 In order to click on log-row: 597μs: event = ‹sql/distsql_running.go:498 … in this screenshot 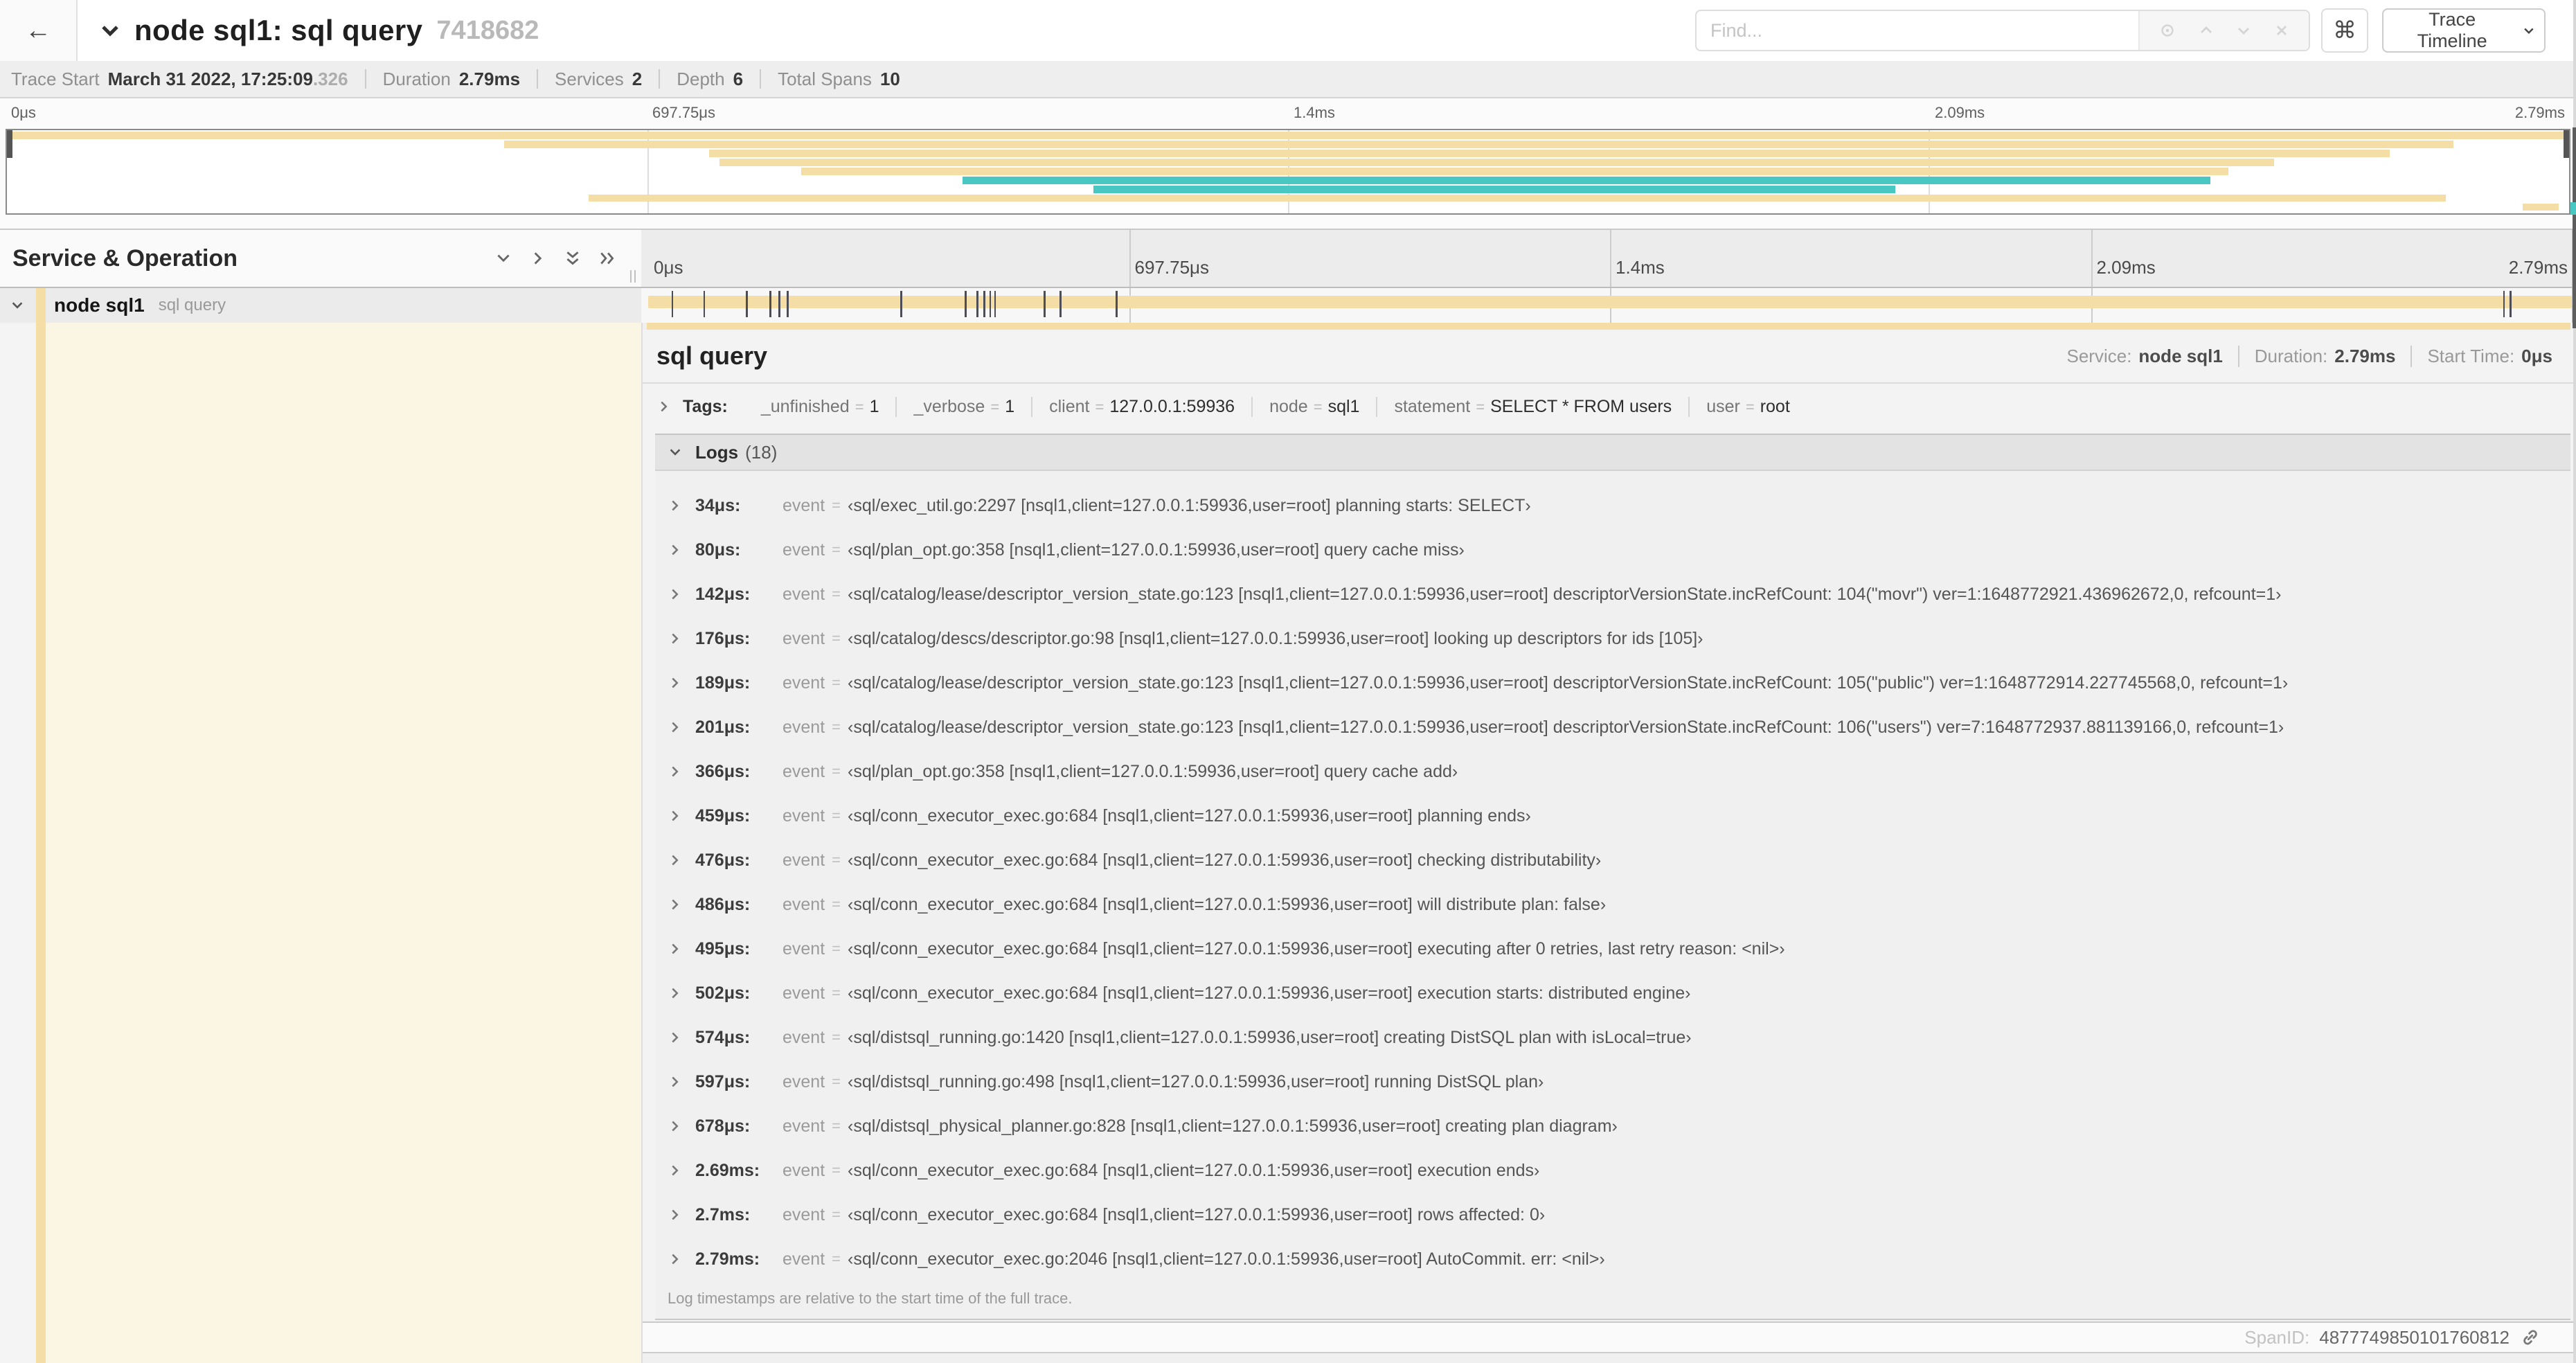, I will do `click(1612, 1082)`.